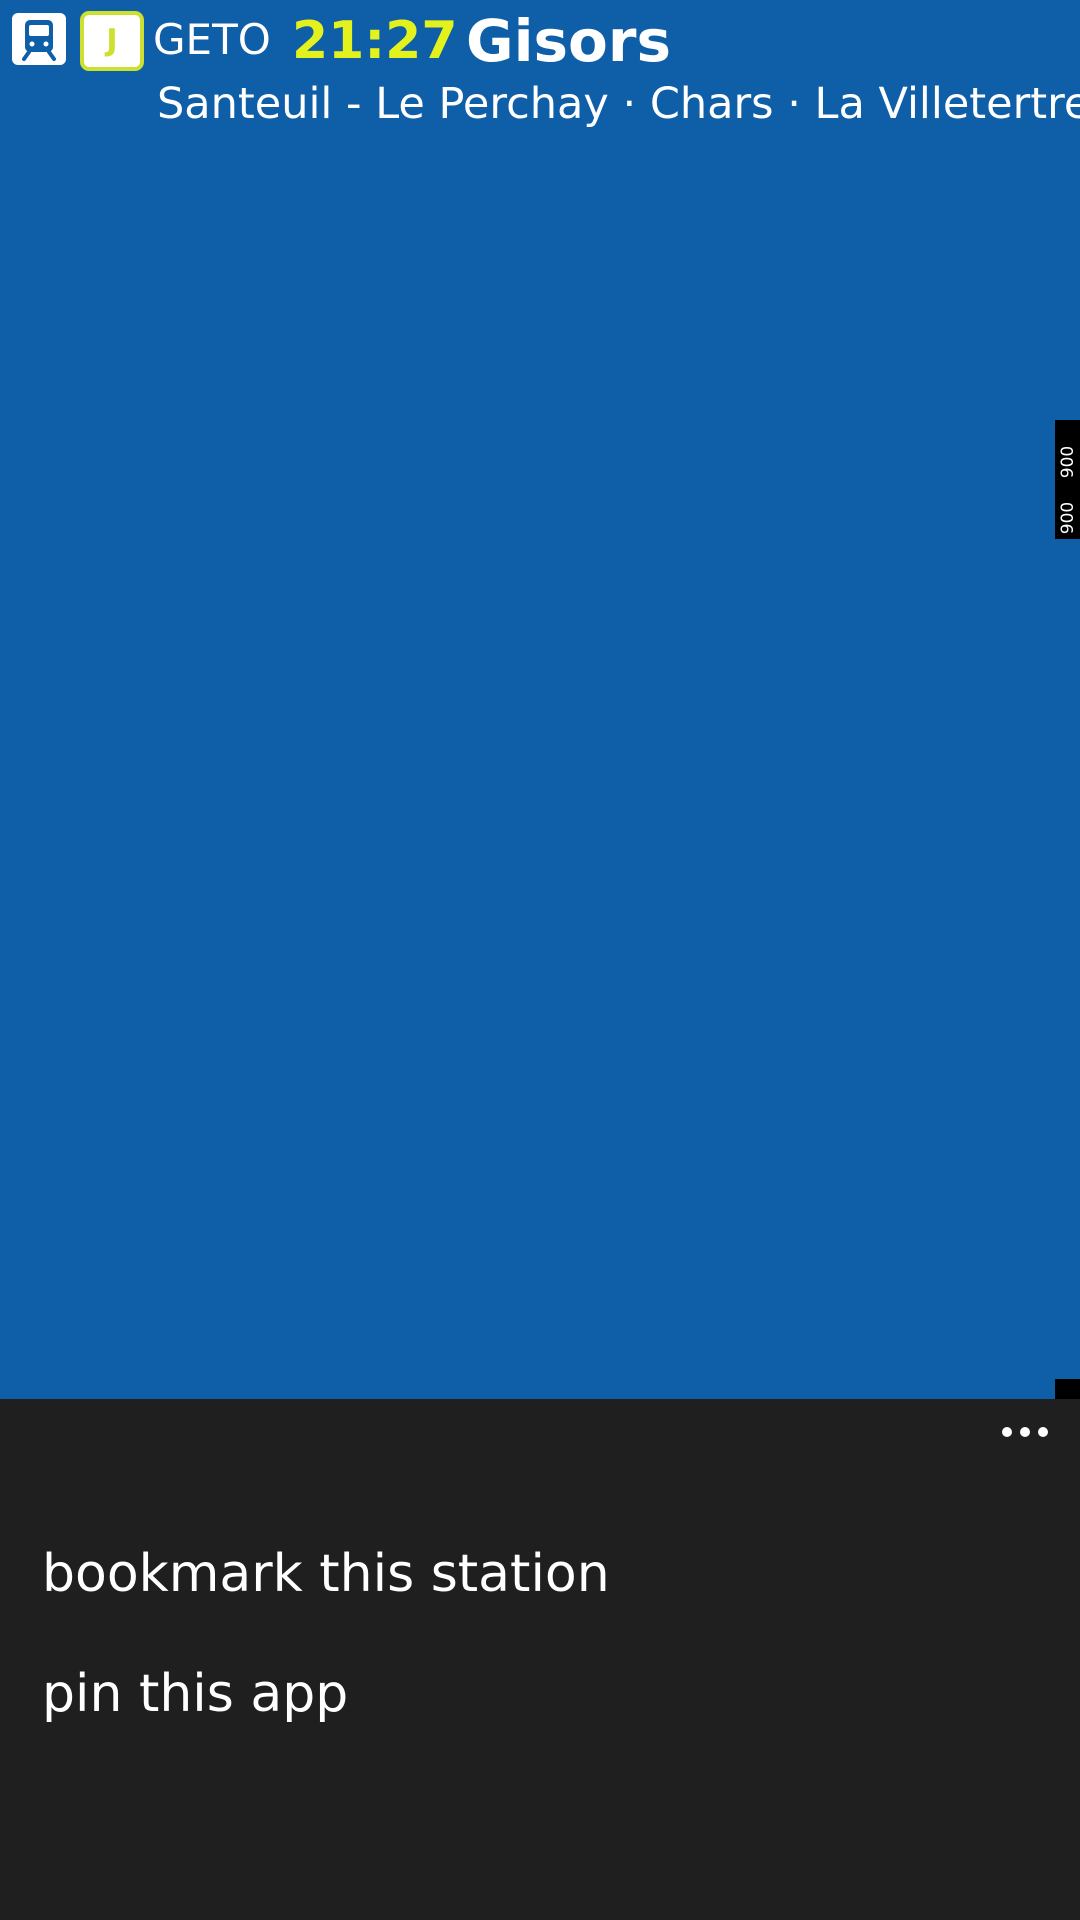  Describe the element at coordinates (326, 1574) in the screenshot. I see `bookmark-station-menu-item: bookmark this station` at that location.